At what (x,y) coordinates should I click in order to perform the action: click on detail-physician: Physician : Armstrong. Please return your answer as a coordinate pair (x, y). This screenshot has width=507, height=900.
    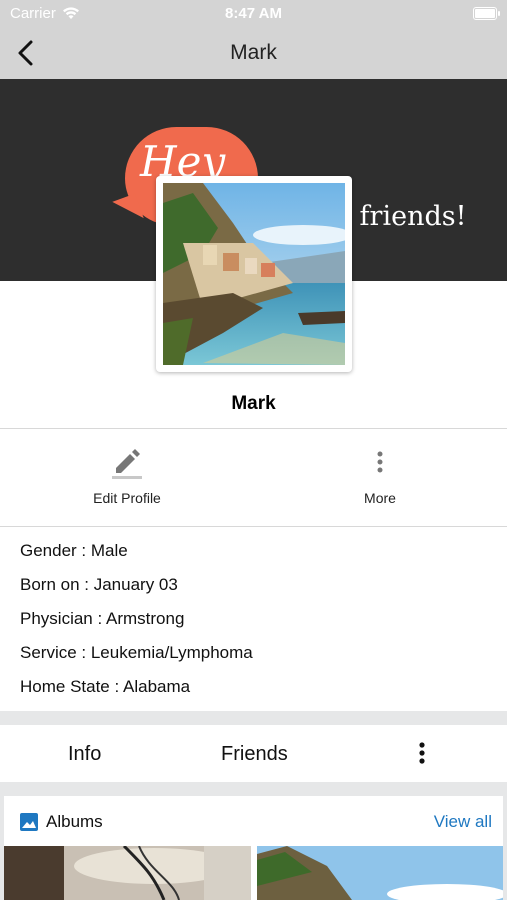
    Looking at the image, I should click on (102, 618).